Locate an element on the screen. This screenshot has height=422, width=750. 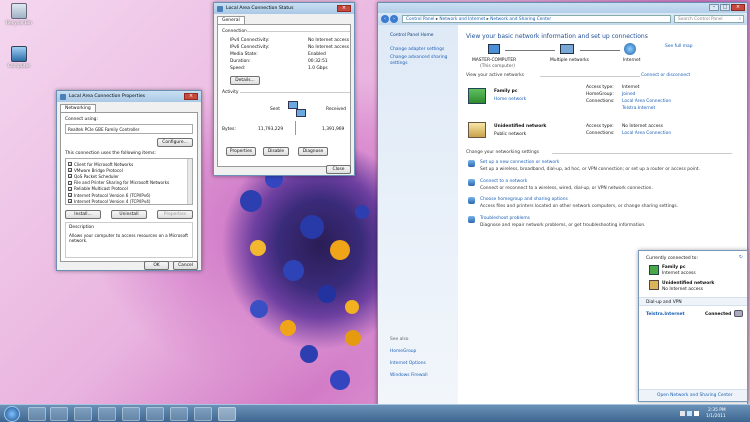
breadcrumb-item: Network and Internet is located at coordinates (462, 19).